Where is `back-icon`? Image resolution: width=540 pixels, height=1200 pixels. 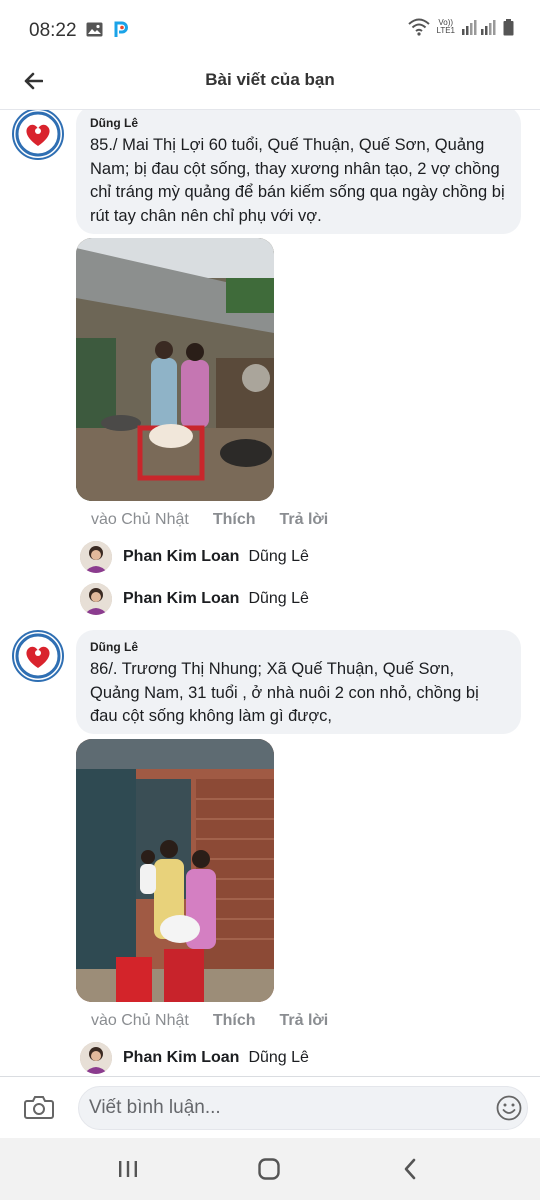 back-icon is located at coordinates (410, 1169).